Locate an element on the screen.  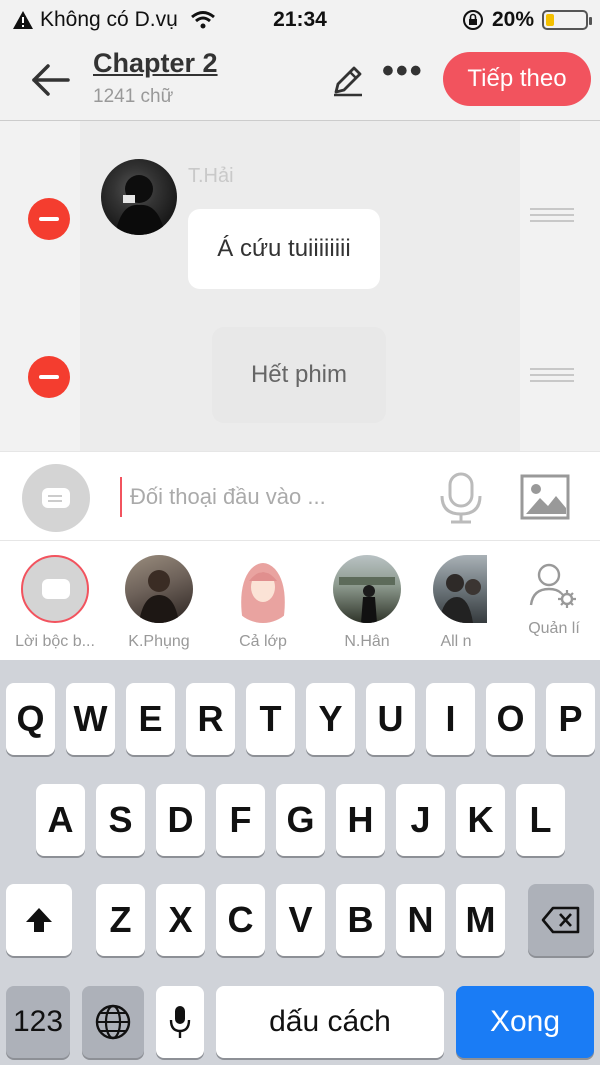
character-all: All n is located at coordinates (456, 603).